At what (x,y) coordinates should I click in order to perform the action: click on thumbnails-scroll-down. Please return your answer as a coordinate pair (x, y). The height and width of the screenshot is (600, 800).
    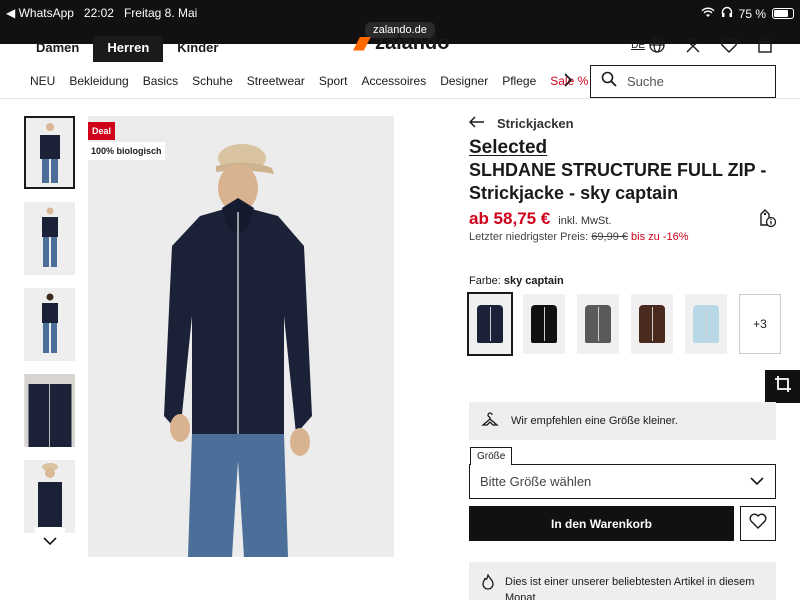
    Looking at the image, I should click on (50, 542).